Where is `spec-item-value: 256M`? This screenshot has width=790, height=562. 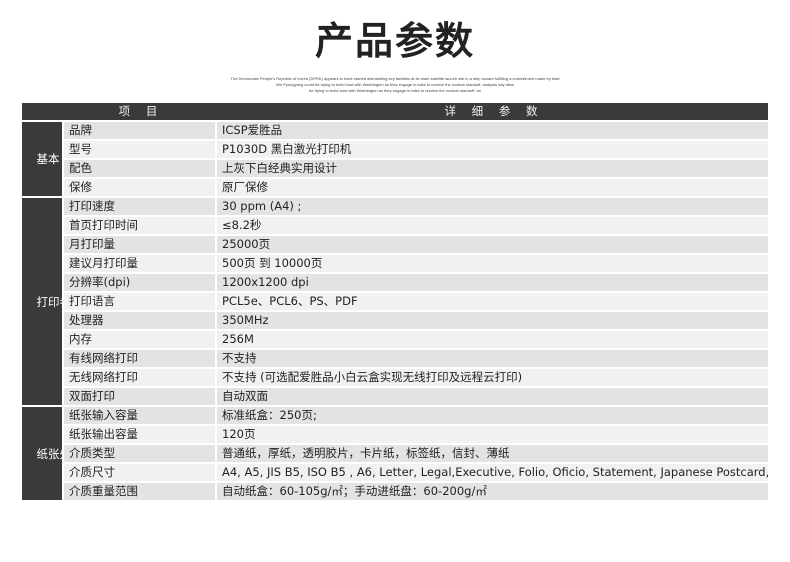
spec-item-value: 256M is located at coordinates (491, 340).